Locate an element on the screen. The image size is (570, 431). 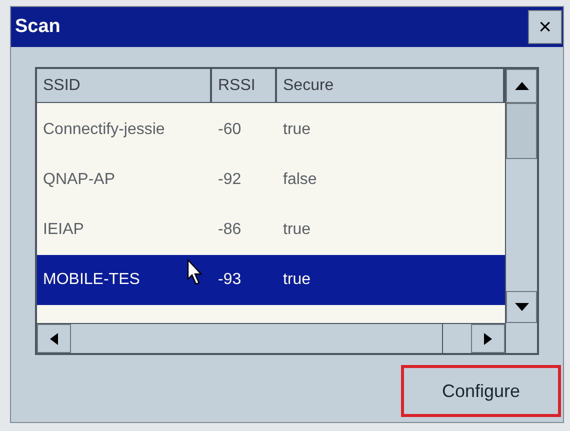
table-cell-text: QNAP-AP is located at coordinates (79, 180).